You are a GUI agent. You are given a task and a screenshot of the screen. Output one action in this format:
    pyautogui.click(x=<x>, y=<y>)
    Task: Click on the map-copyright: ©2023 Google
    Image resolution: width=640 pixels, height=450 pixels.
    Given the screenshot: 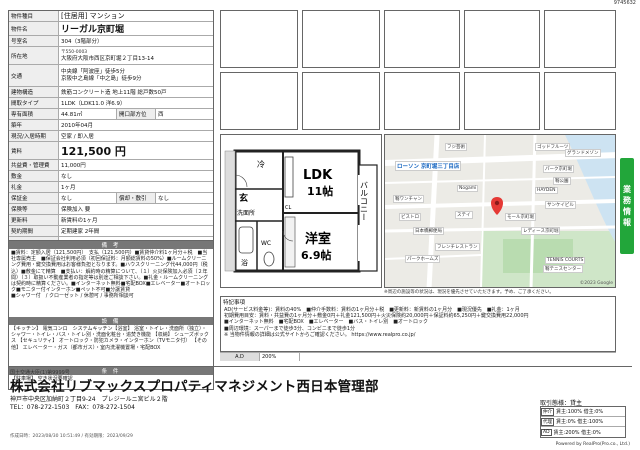 What is the action you would take?
    pyautogui.click(x=596, y=283)
    